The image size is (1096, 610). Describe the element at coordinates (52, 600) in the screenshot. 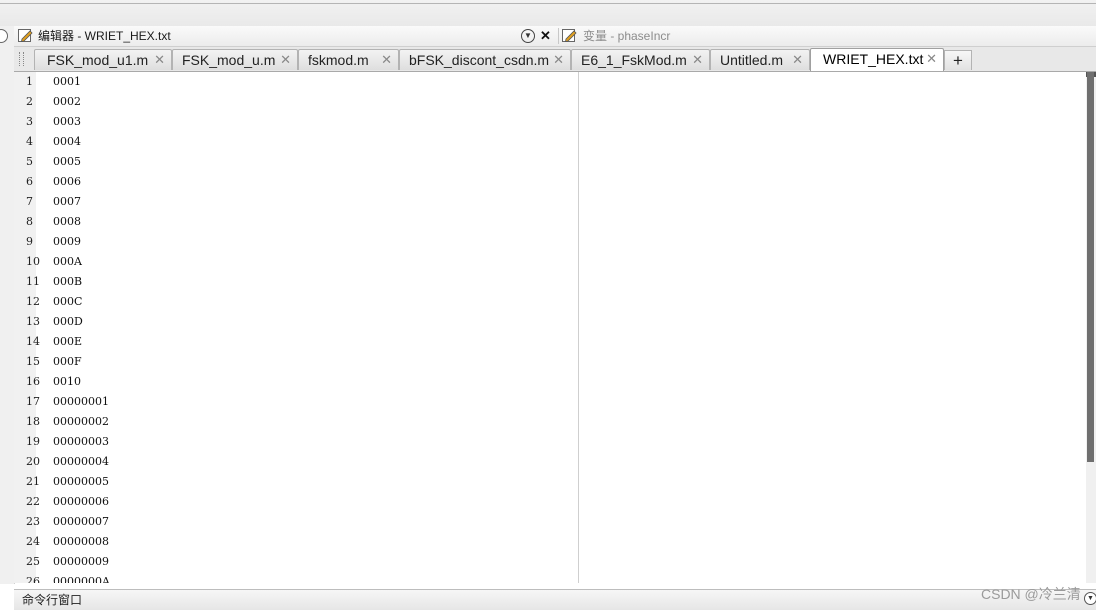

I see `command-window-title: 命令行窗口` at that location.